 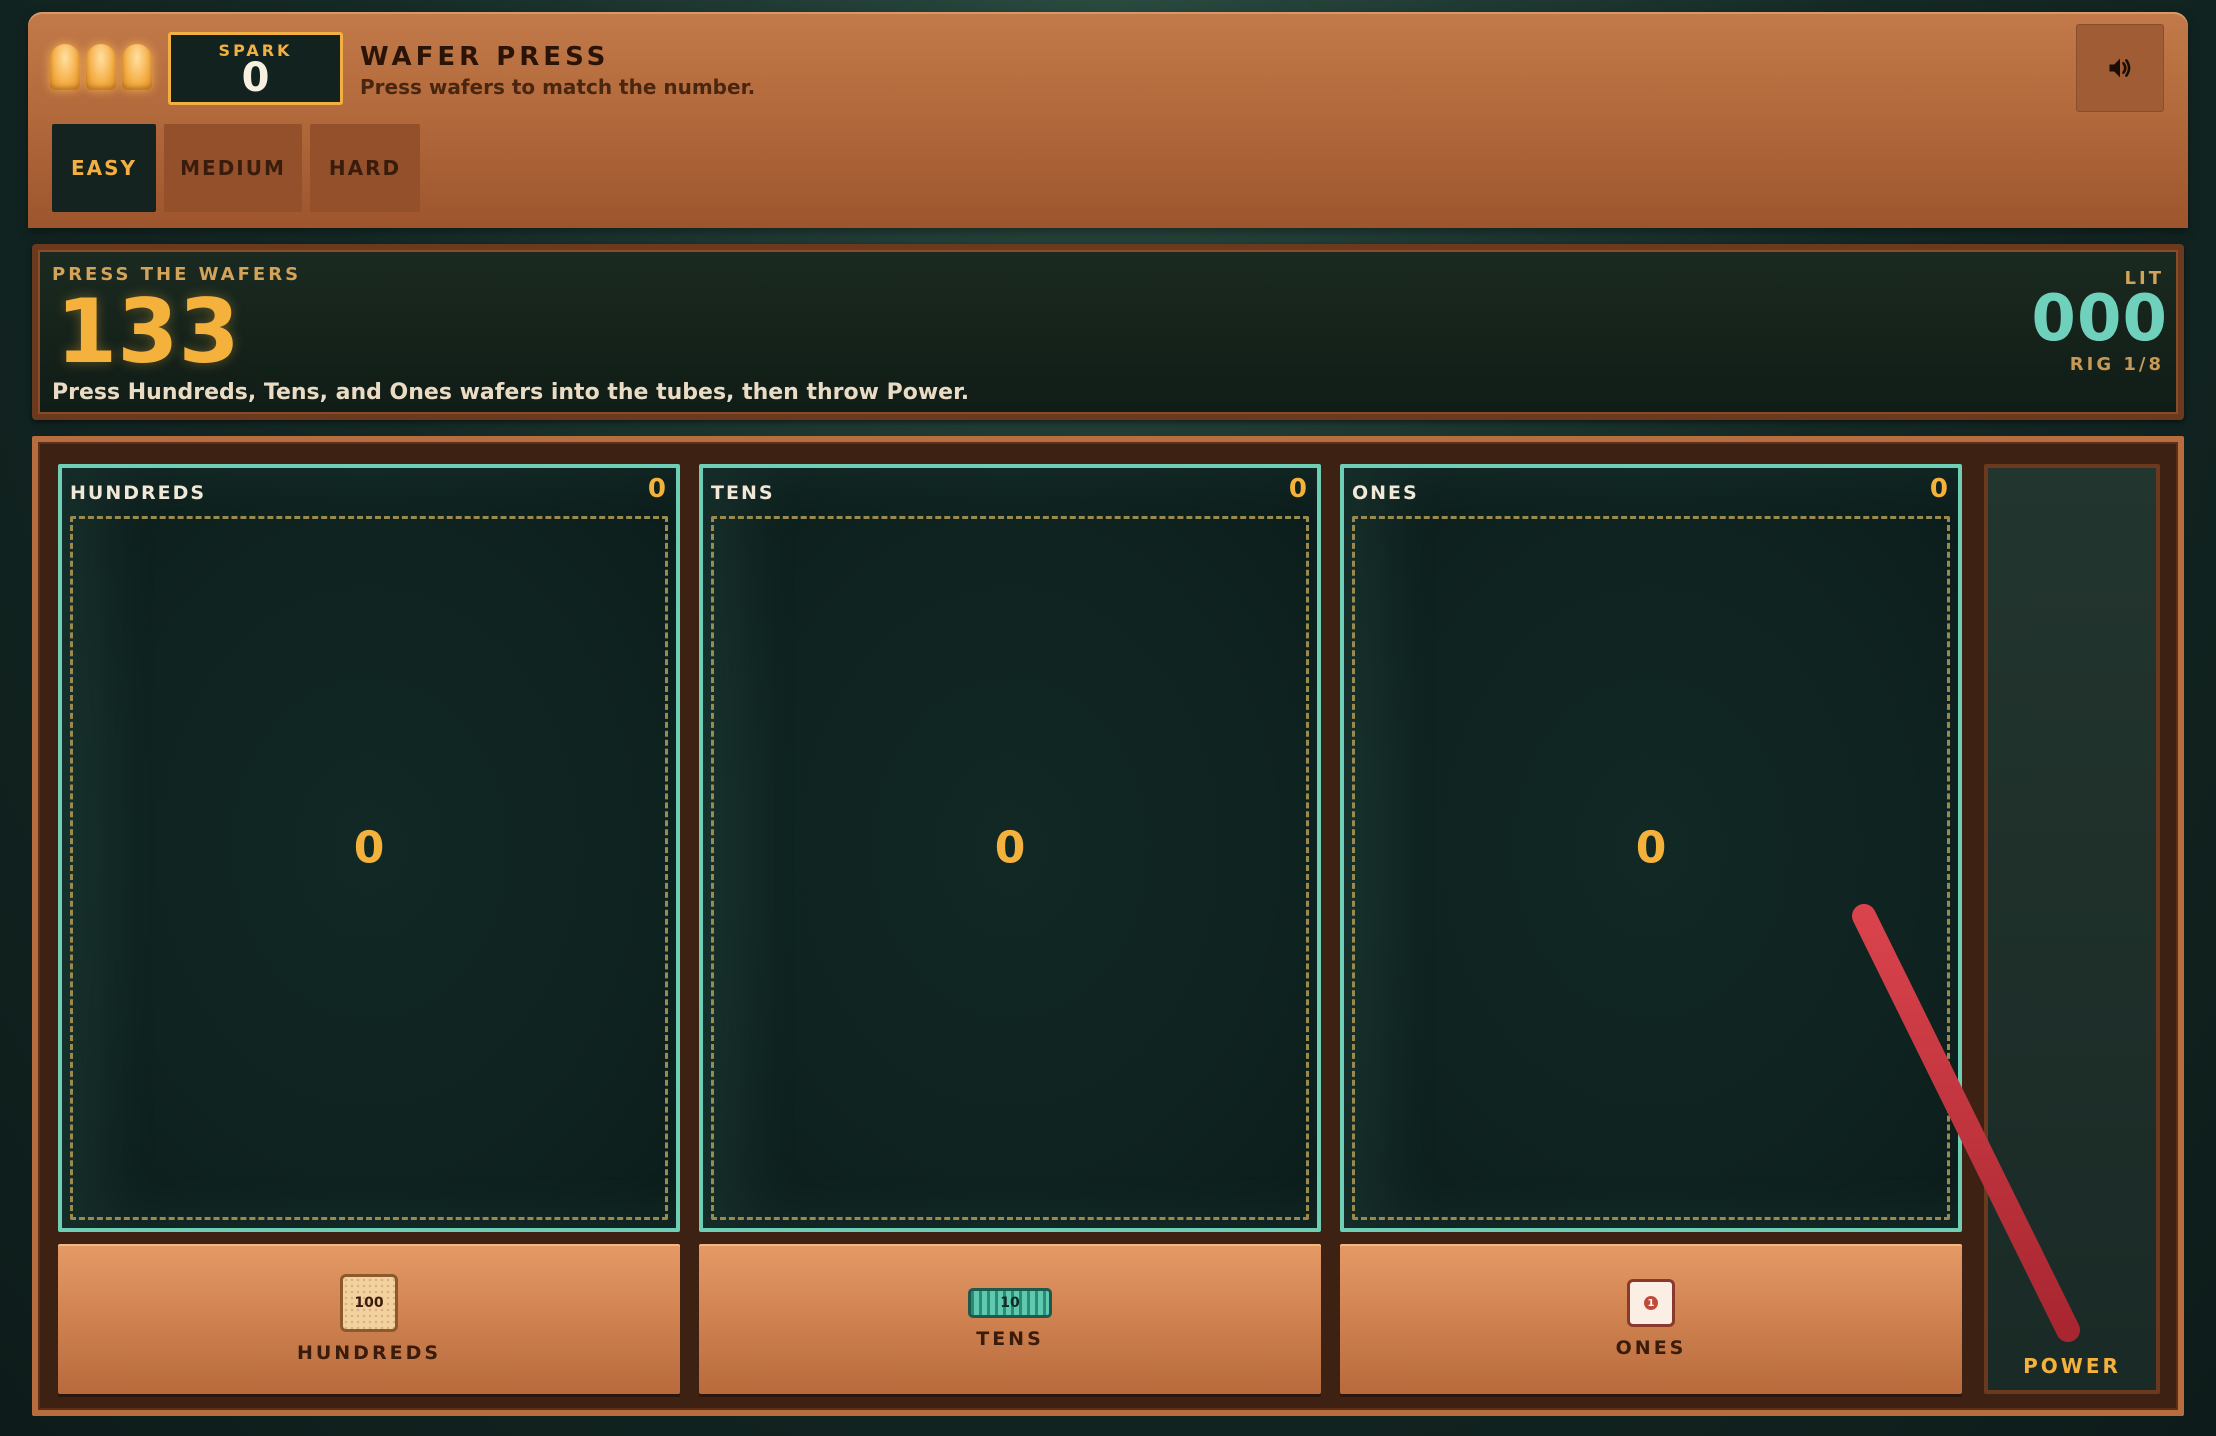 I want to click on difficulty-selector: EASY MEDIUM HARD, so click(x=236, y=168).